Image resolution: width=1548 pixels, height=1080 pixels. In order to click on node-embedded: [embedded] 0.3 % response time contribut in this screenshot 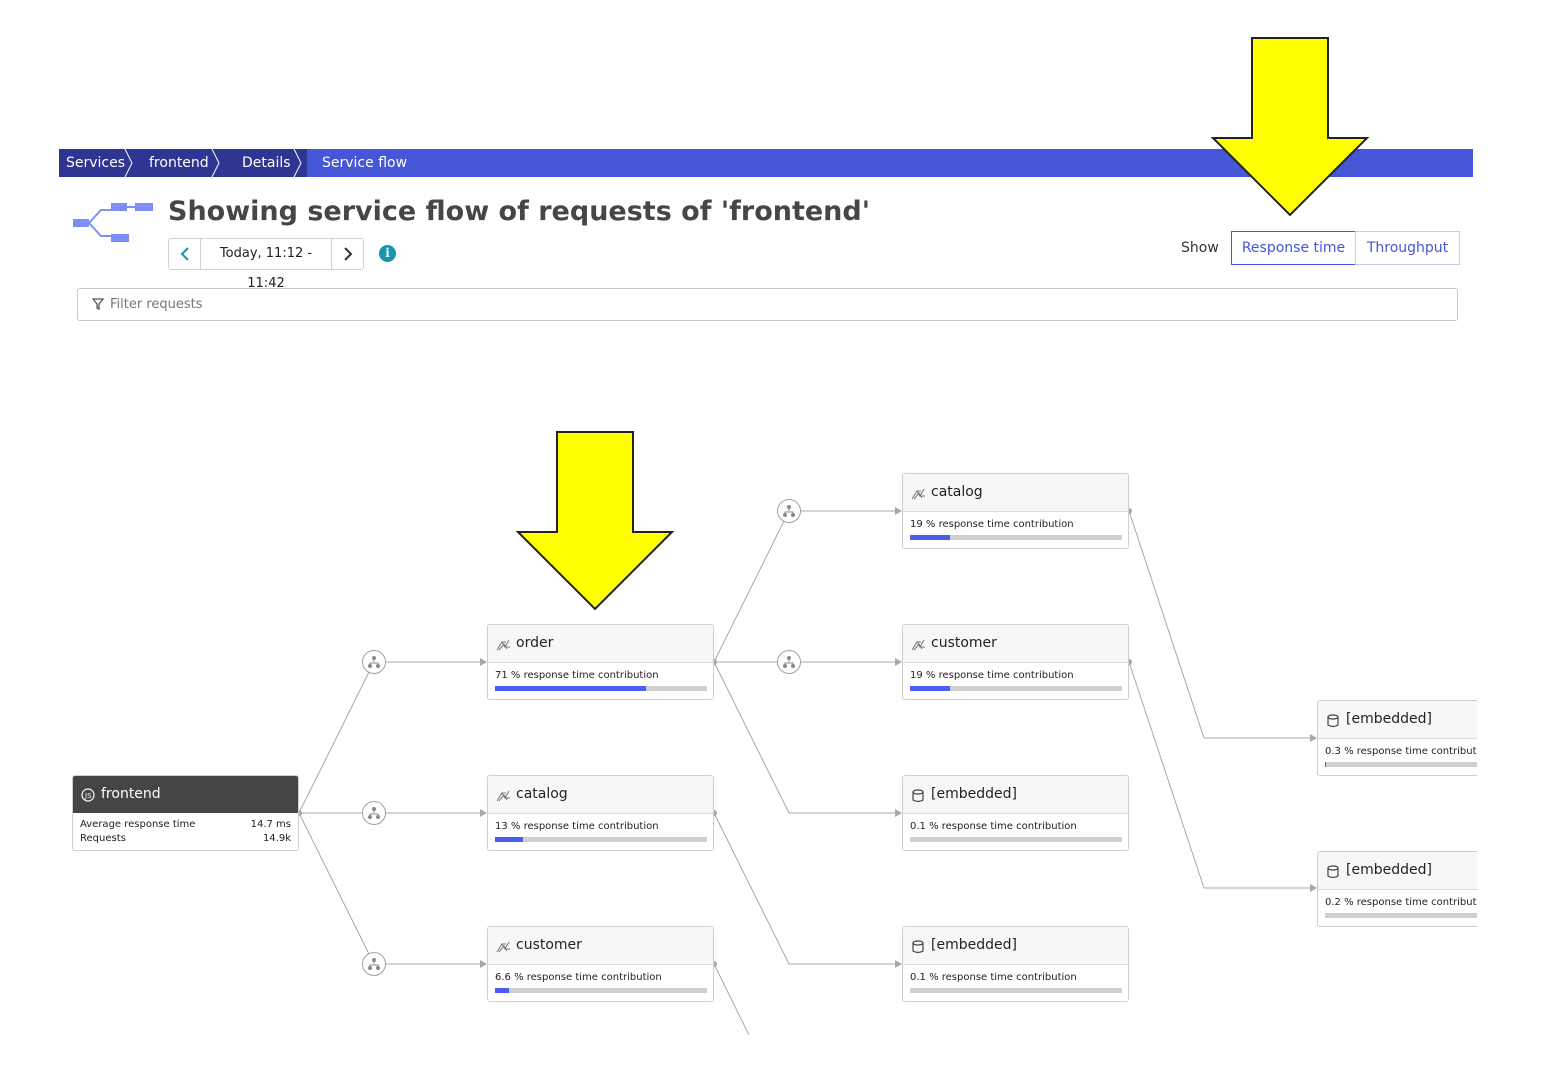, I will do `click(1397, 738)`.